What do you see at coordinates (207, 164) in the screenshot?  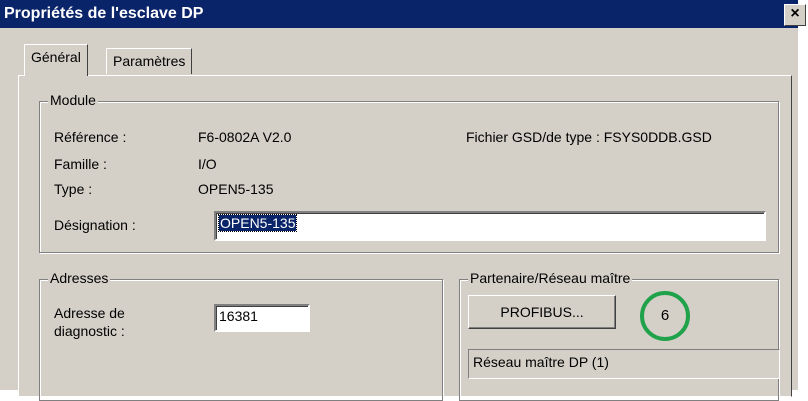 I see `family-value: I/O` at bounding box center [207, 164].